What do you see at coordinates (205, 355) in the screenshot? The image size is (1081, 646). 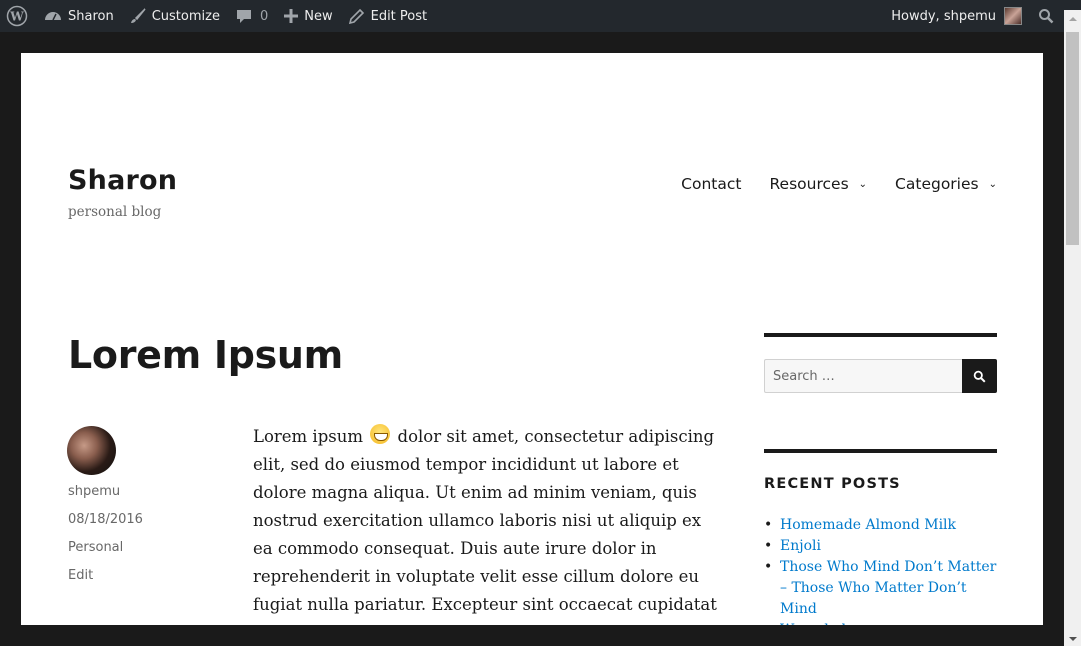 I see `post-title: Lorem Ipsum` at bounding box center [205, 355].